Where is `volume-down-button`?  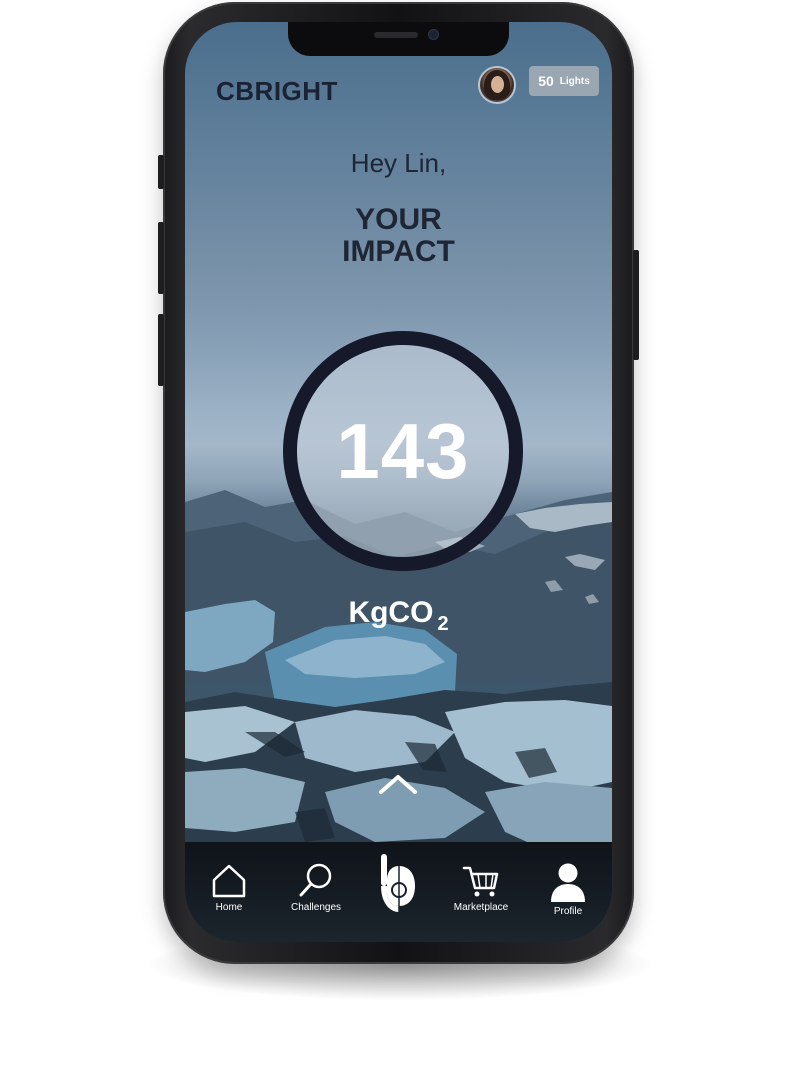
volume-down-button is located at coordinates (161, 350).